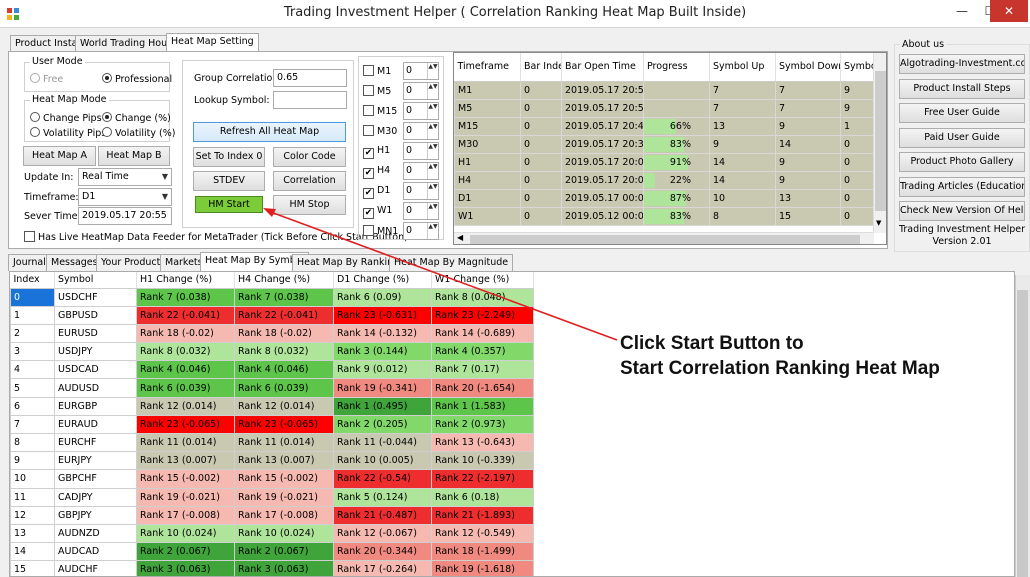 Image resolution: width=1030 pixels, height=577 pixels. Describe the element at coordinates (780, 368) in the screenshot. I see `annotation-line-2: Start Correlation Ranking Heat Map` at that location.